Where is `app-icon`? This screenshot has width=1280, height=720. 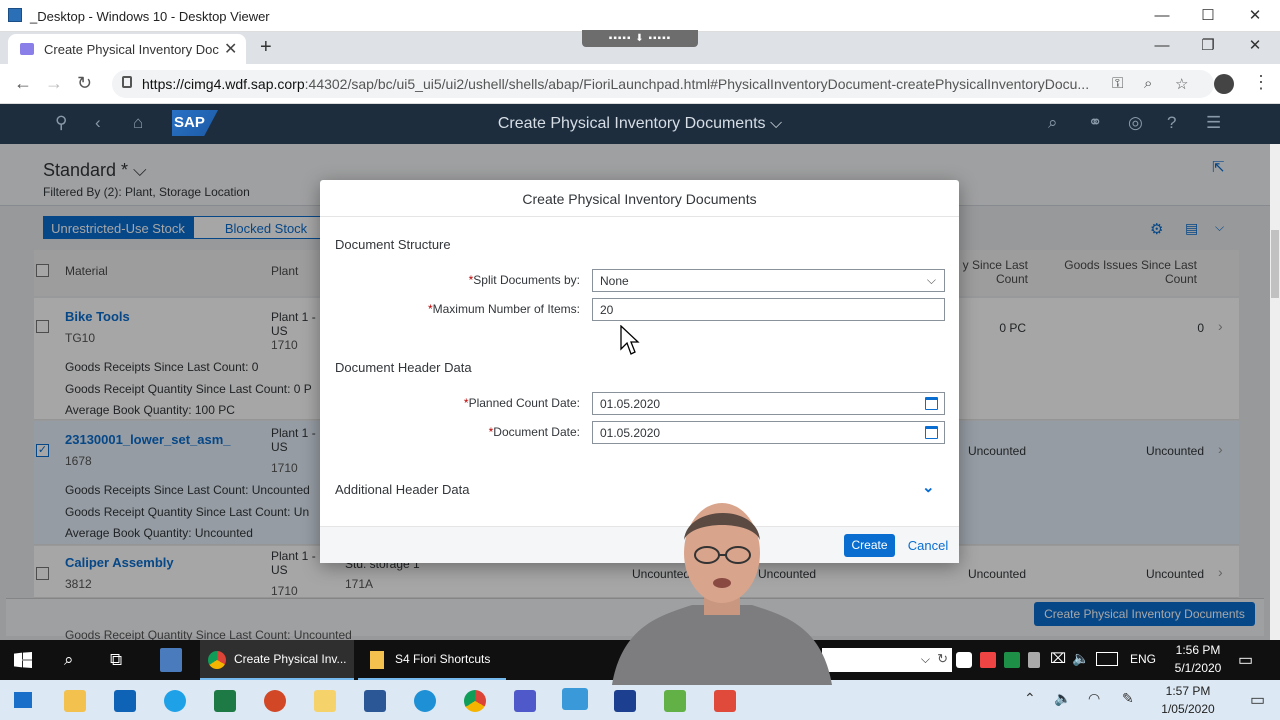 app-icon is located at coordinates (625, 701).